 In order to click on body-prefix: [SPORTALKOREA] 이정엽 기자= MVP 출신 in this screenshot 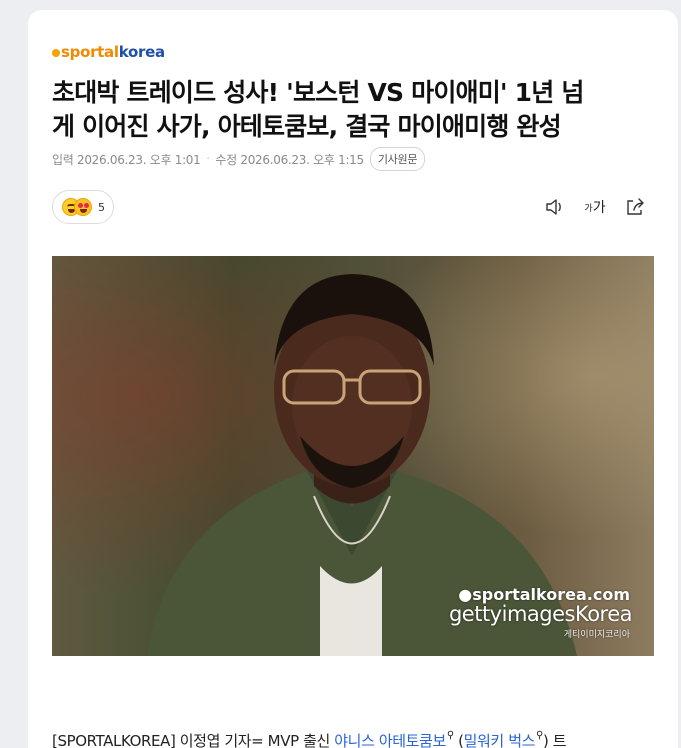, I will do `click(193, 740)`.